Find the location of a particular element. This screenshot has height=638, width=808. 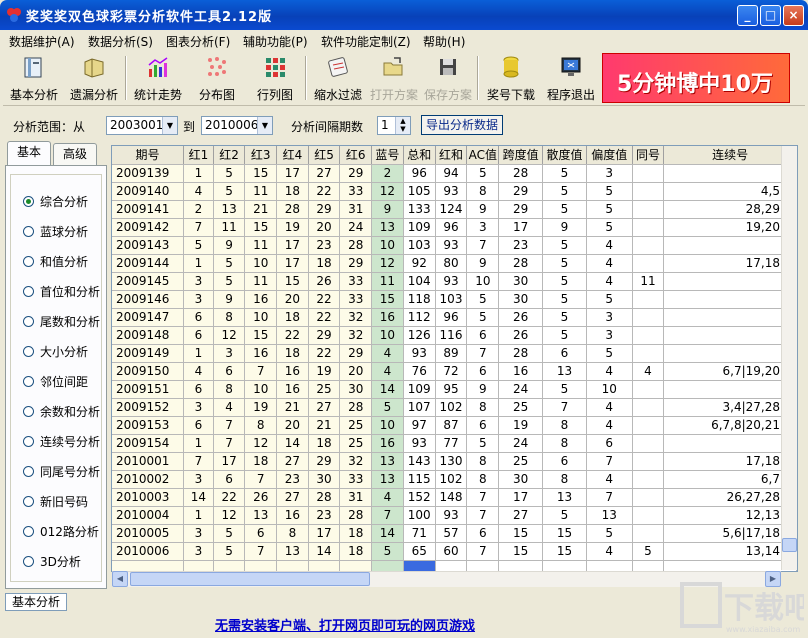

table-row: 2009140 4 5 11 18 22 33 12 105 93 8 29 5 5 4,5 is located at coordinates (454, 191).